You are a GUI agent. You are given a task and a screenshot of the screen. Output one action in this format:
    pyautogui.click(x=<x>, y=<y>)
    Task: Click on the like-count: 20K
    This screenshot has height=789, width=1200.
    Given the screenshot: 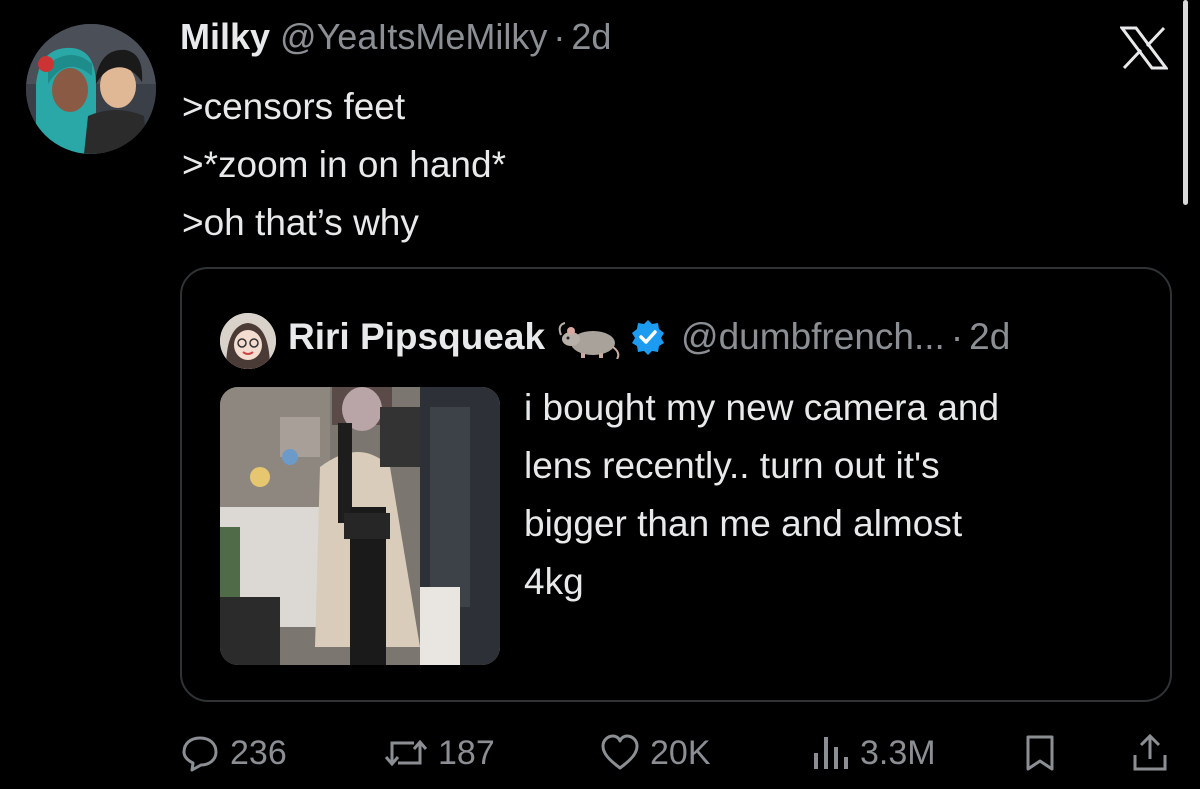 What is the action you would take?
    pyautogui.click(x=680, y=752)
    